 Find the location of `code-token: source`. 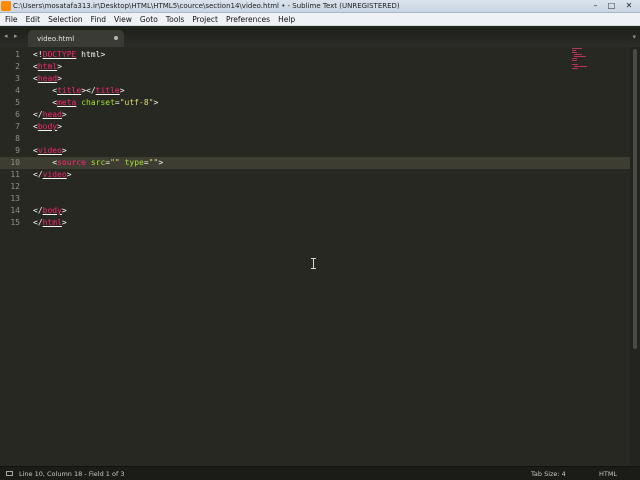

code-token: source is located at coordinates (71, 162).